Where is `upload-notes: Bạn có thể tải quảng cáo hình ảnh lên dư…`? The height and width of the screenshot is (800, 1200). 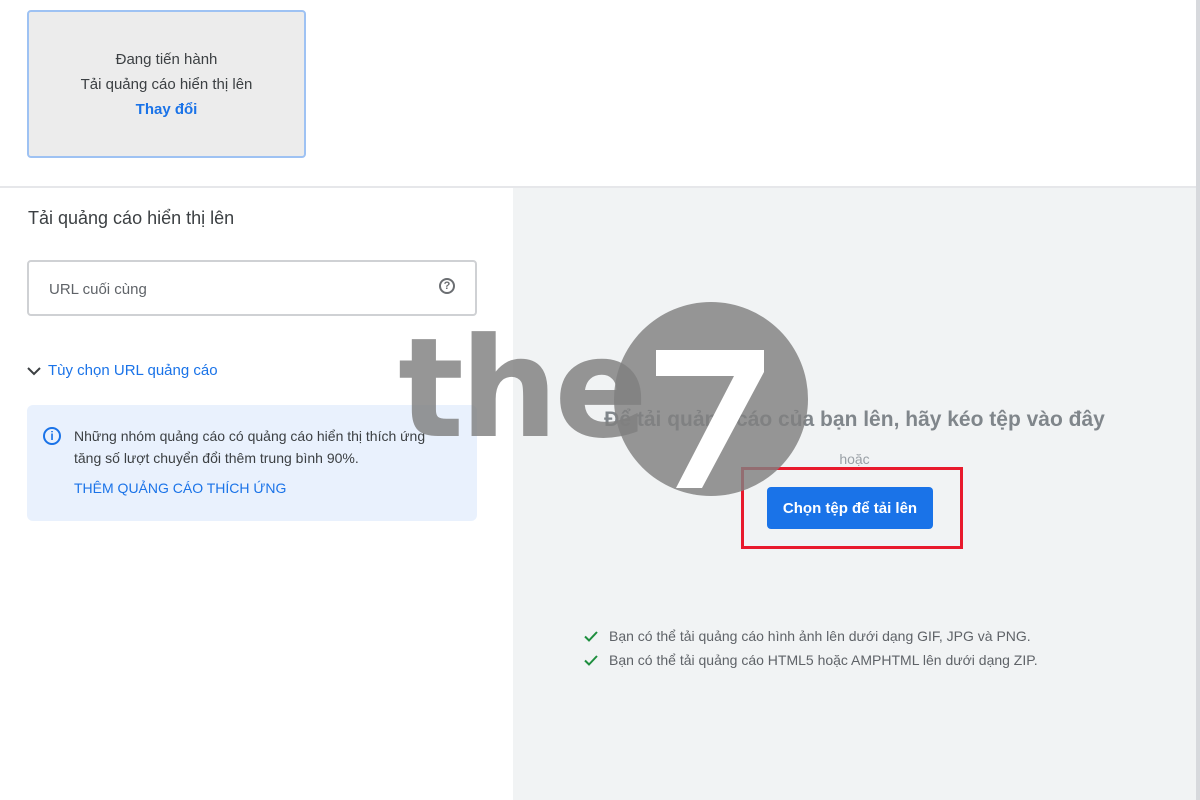 upload-notes: Bạn có thể tải quảng cáo hình ảnh lên dư… is located at coordinates (810, 648).